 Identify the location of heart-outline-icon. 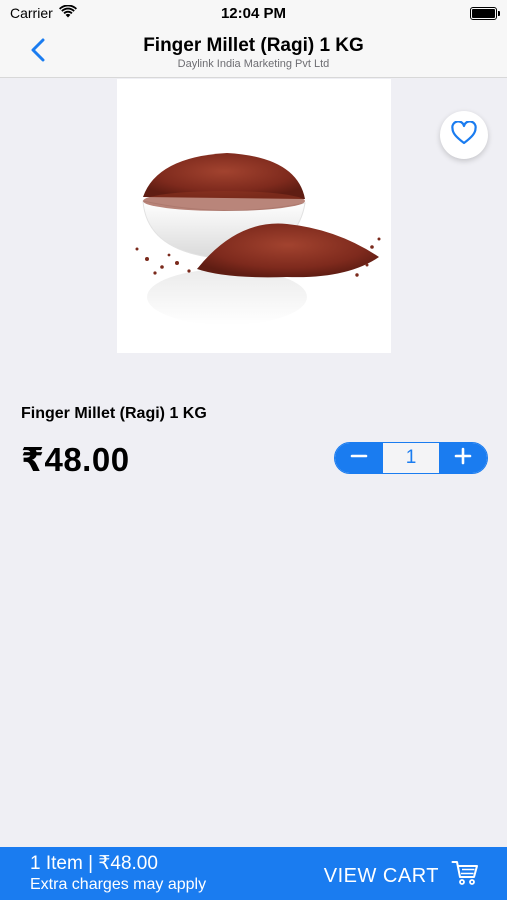
(464, 134).